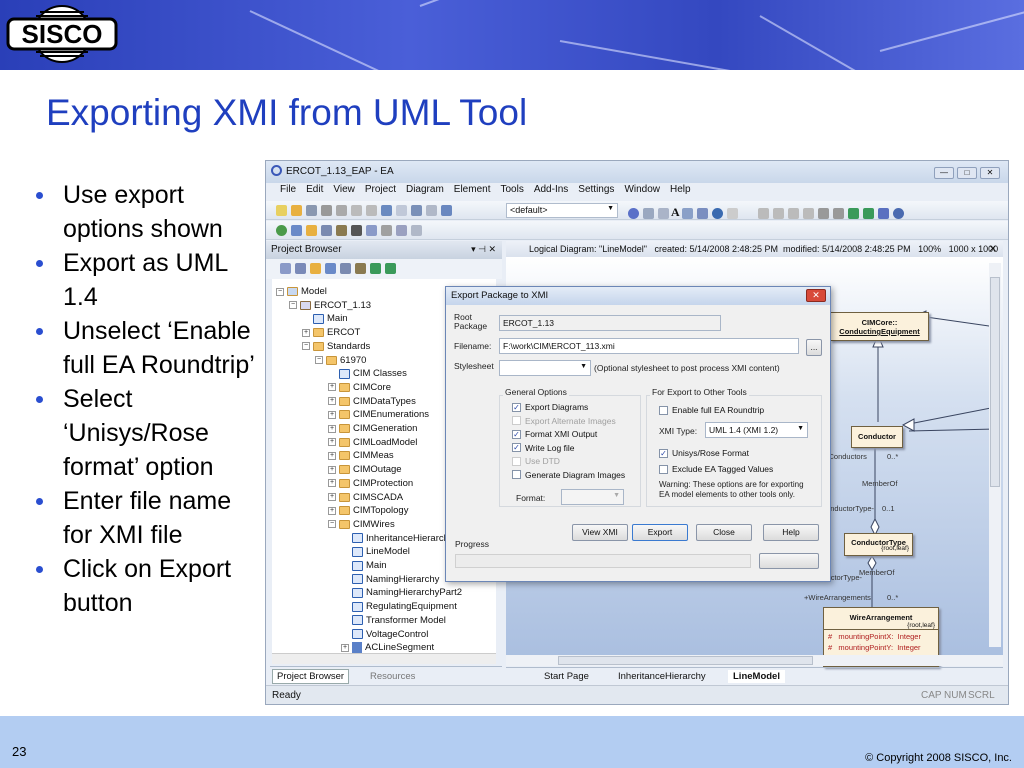  I want to click on format-select: ▼, so click(592, 497).